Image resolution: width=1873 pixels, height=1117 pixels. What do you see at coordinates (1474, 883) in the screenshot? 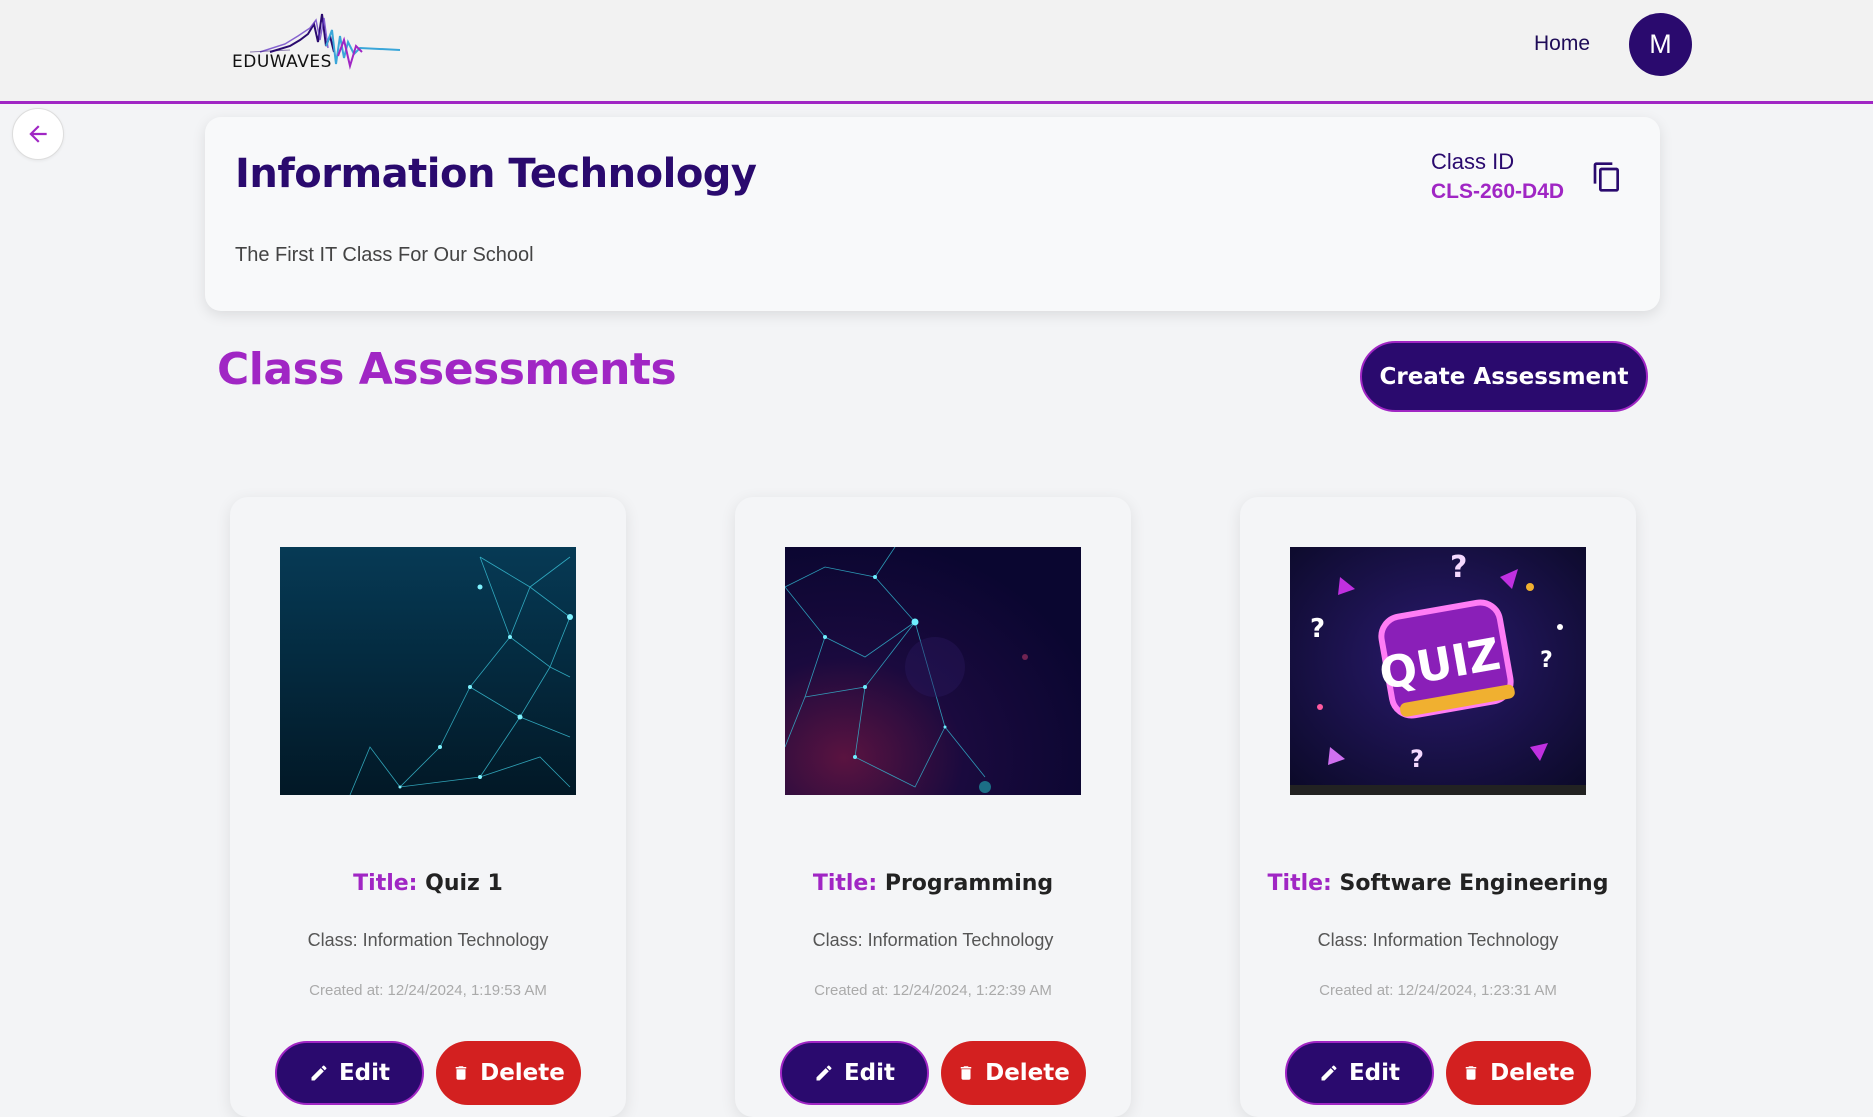
I see `title-value: Software Engineering` at bounding box center [1474, 883].